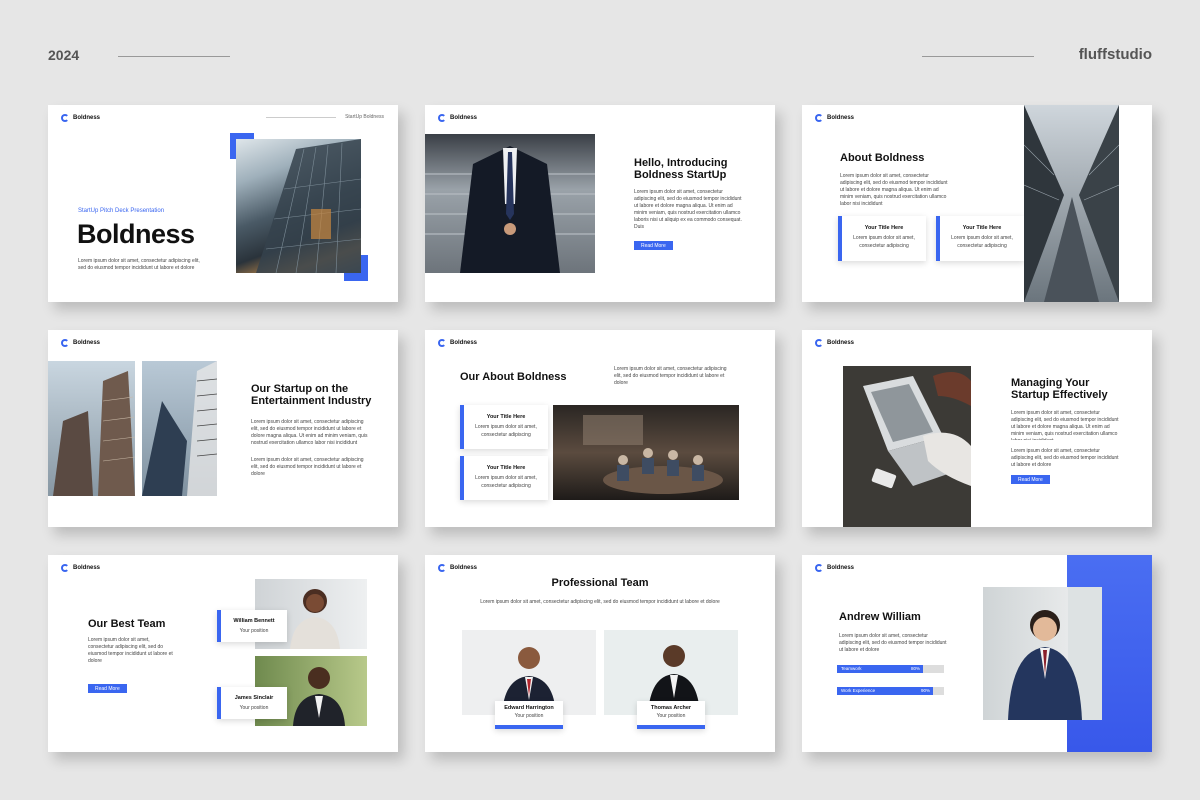 This screenshot has width=1200, height=800. I want to click on top-divider-right, so click(978, 56).